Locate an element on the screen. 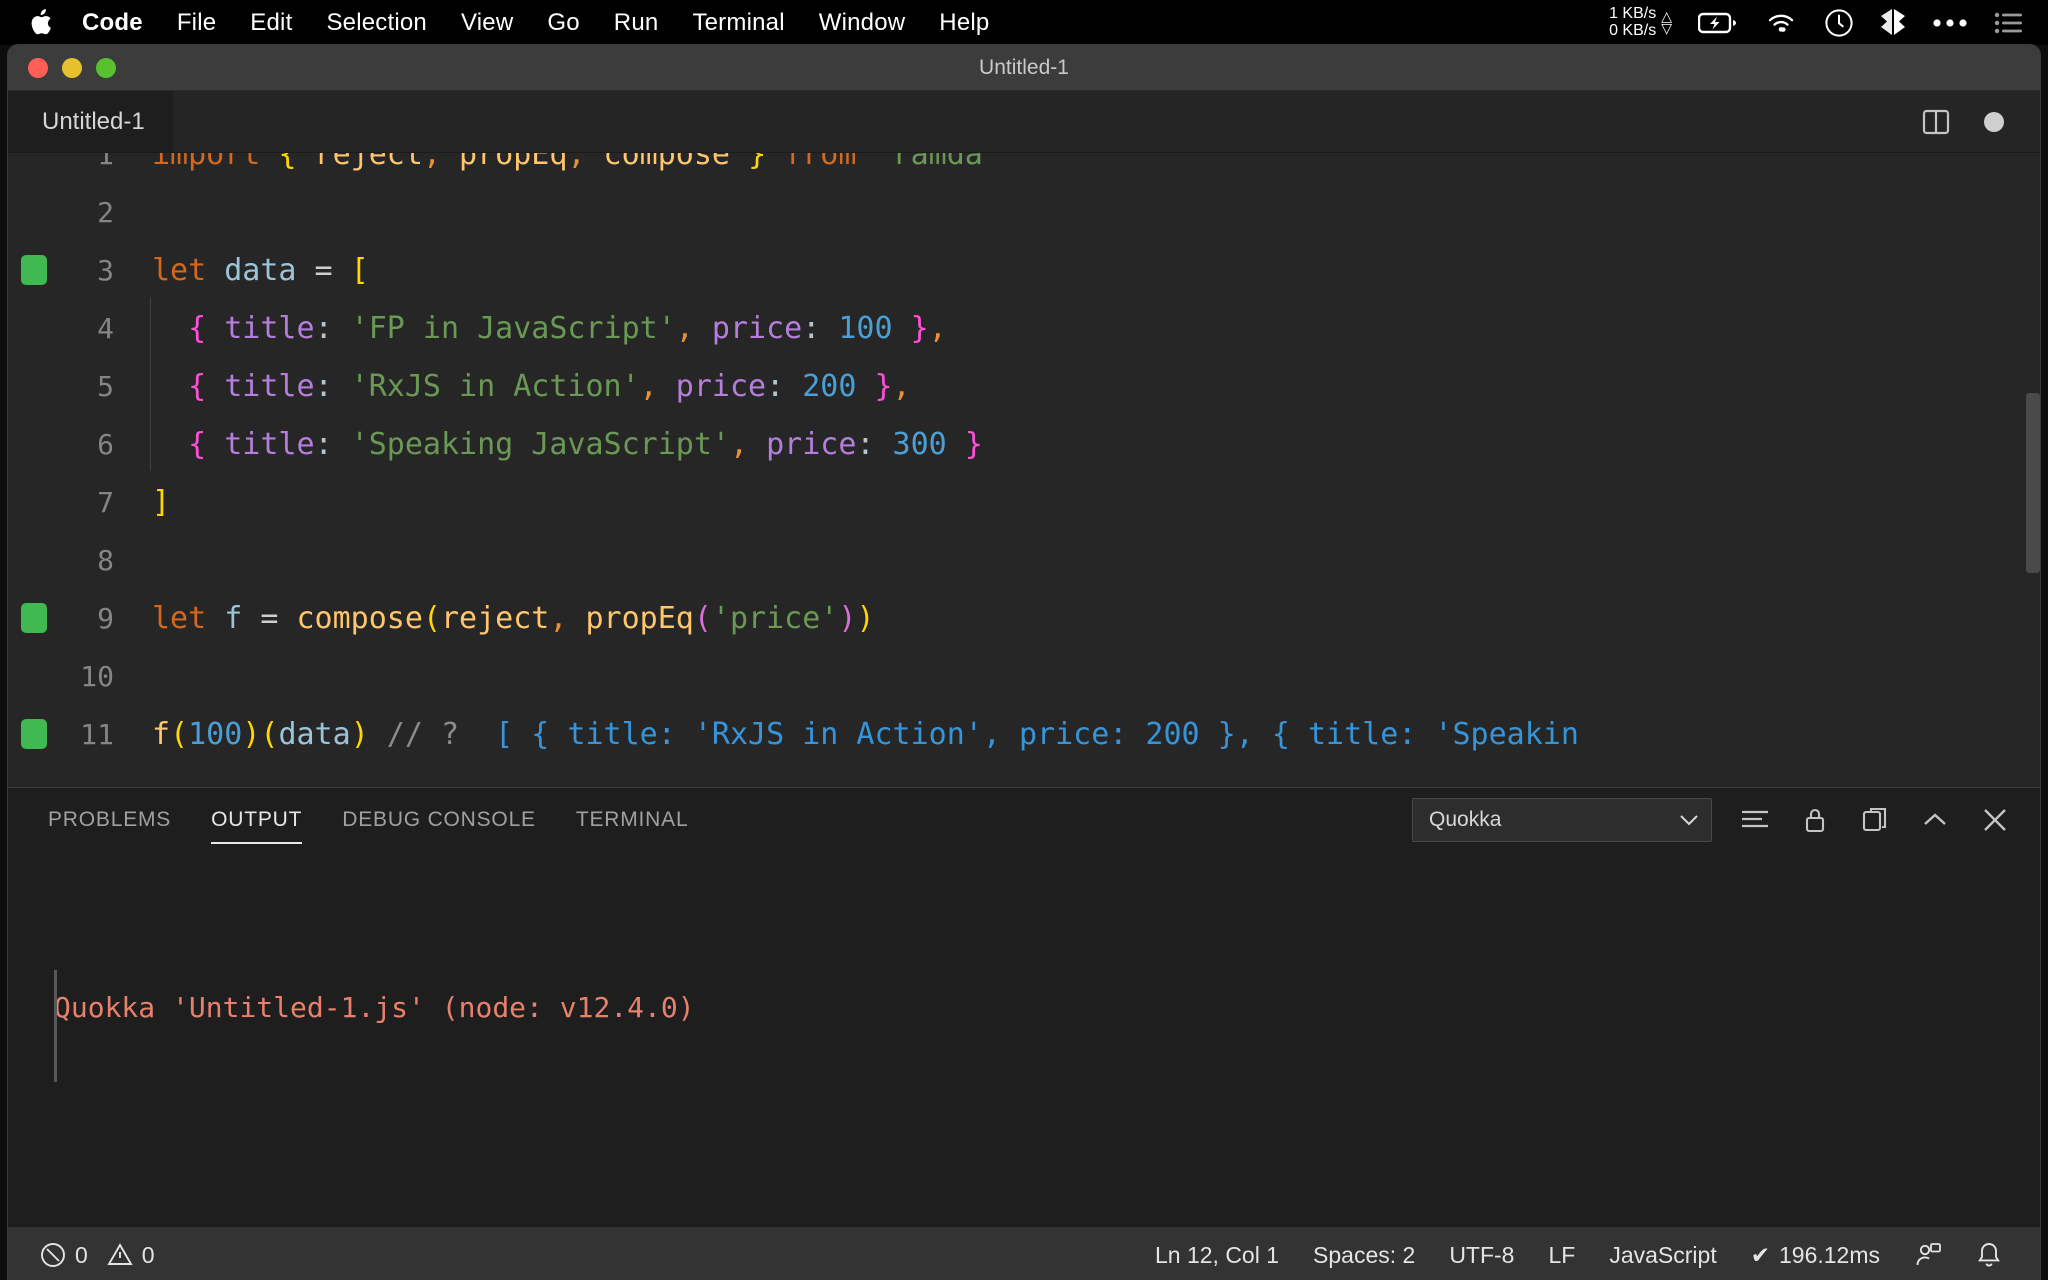  line-number-6: 6 is located at coordinates (105, 444).